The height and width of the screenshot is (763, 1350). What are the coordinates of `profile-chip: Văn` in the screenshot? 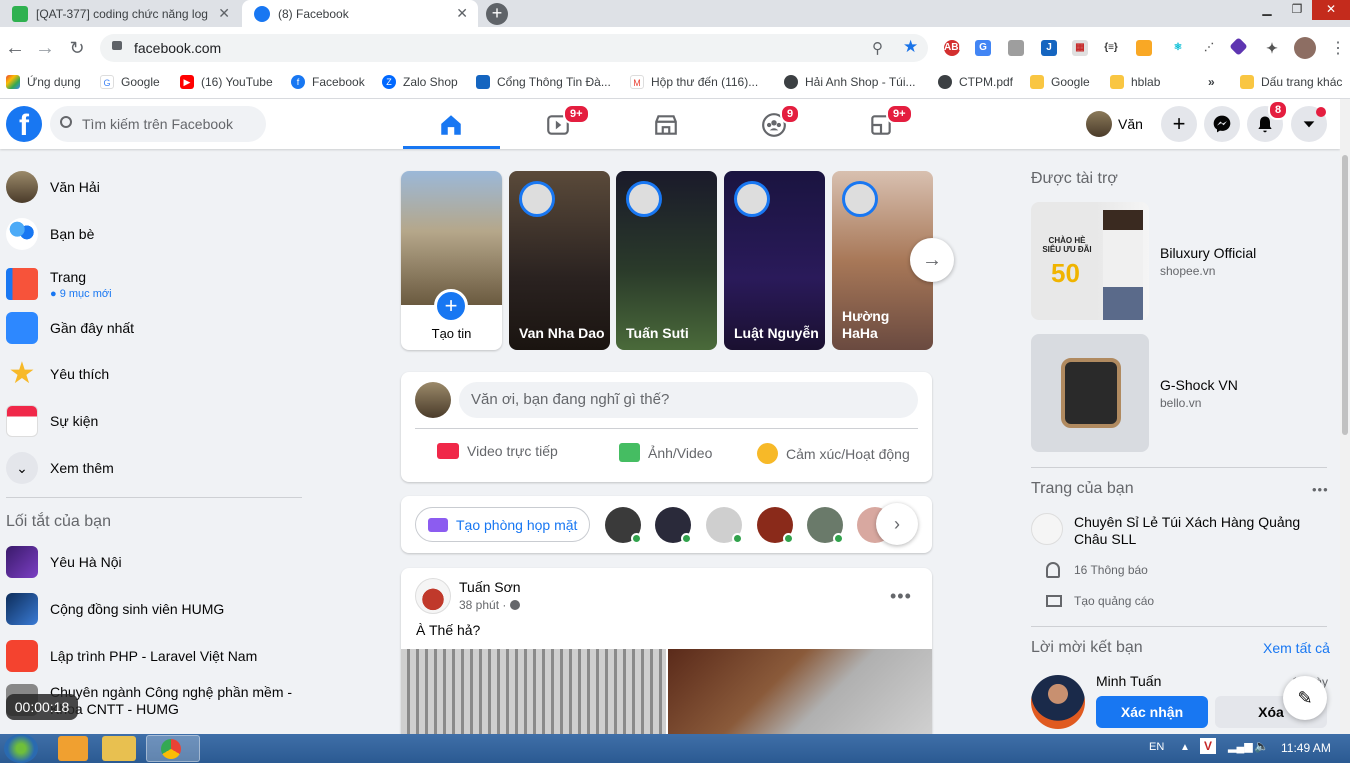 It's located at (1114, 124).